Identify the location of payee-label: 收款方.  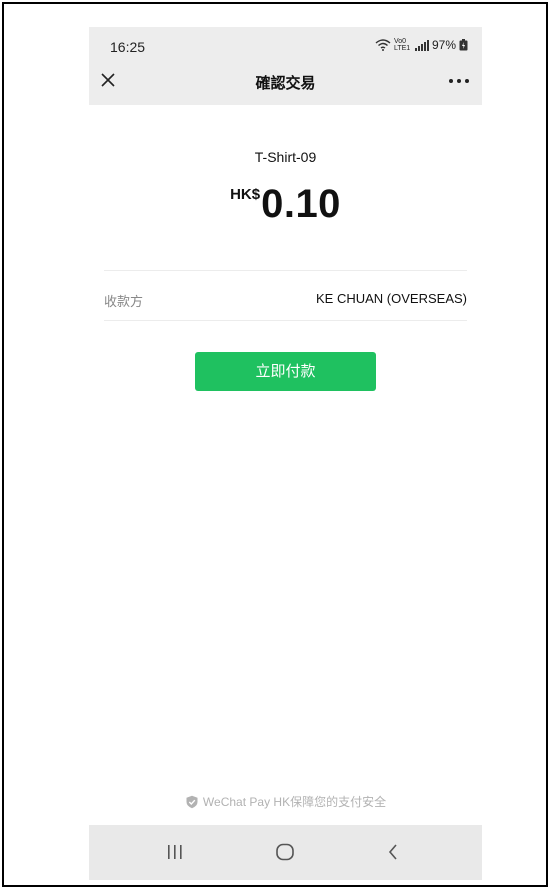
(124, 301).